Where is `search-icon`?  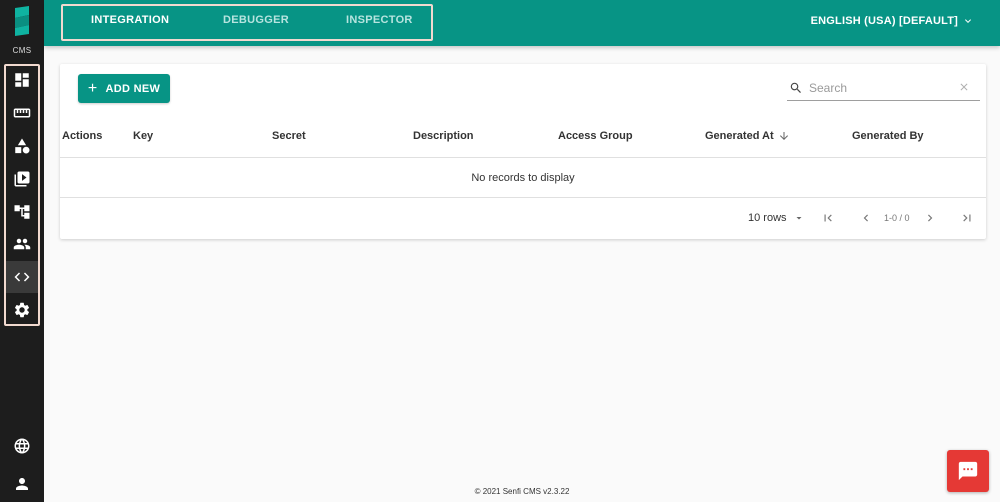
search-icon is located at coordinates (795, 87).